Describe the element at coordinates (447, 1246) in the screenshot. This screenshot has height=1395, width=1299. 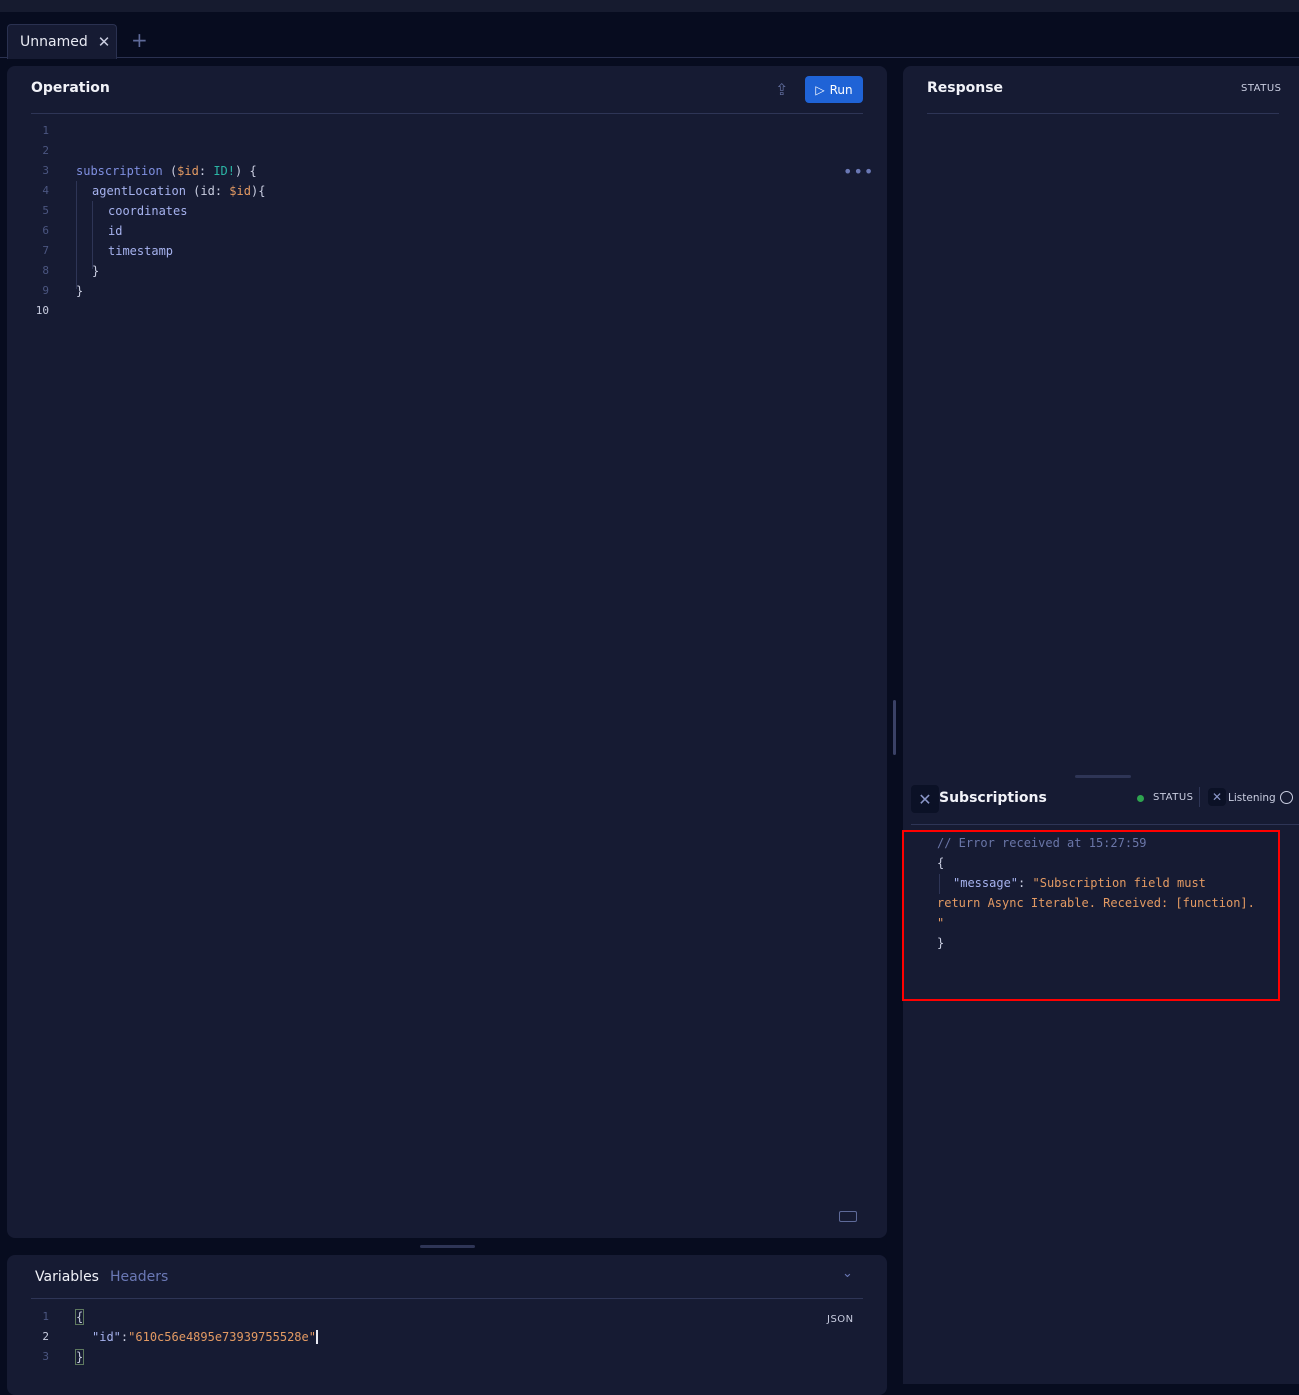
I see `vertical-resize-handle` at that location.